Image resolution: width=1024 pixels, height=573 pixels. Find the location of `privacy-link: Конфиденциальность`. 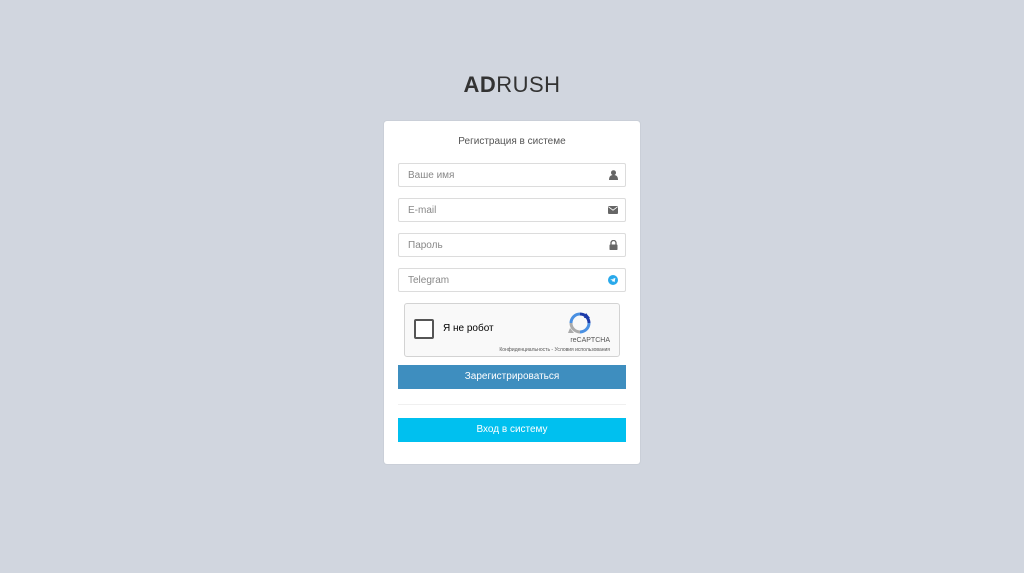

privacy-link: Конфиденциальность is located at coordinates (524, 350).